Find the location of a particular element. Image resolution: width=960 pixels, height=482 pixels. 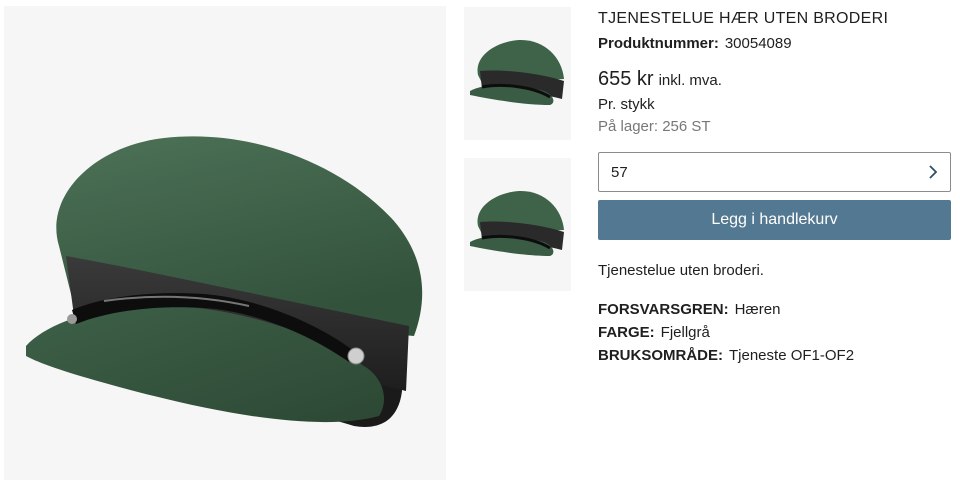

chevron-right-icon is located at coordinates (933, 172).